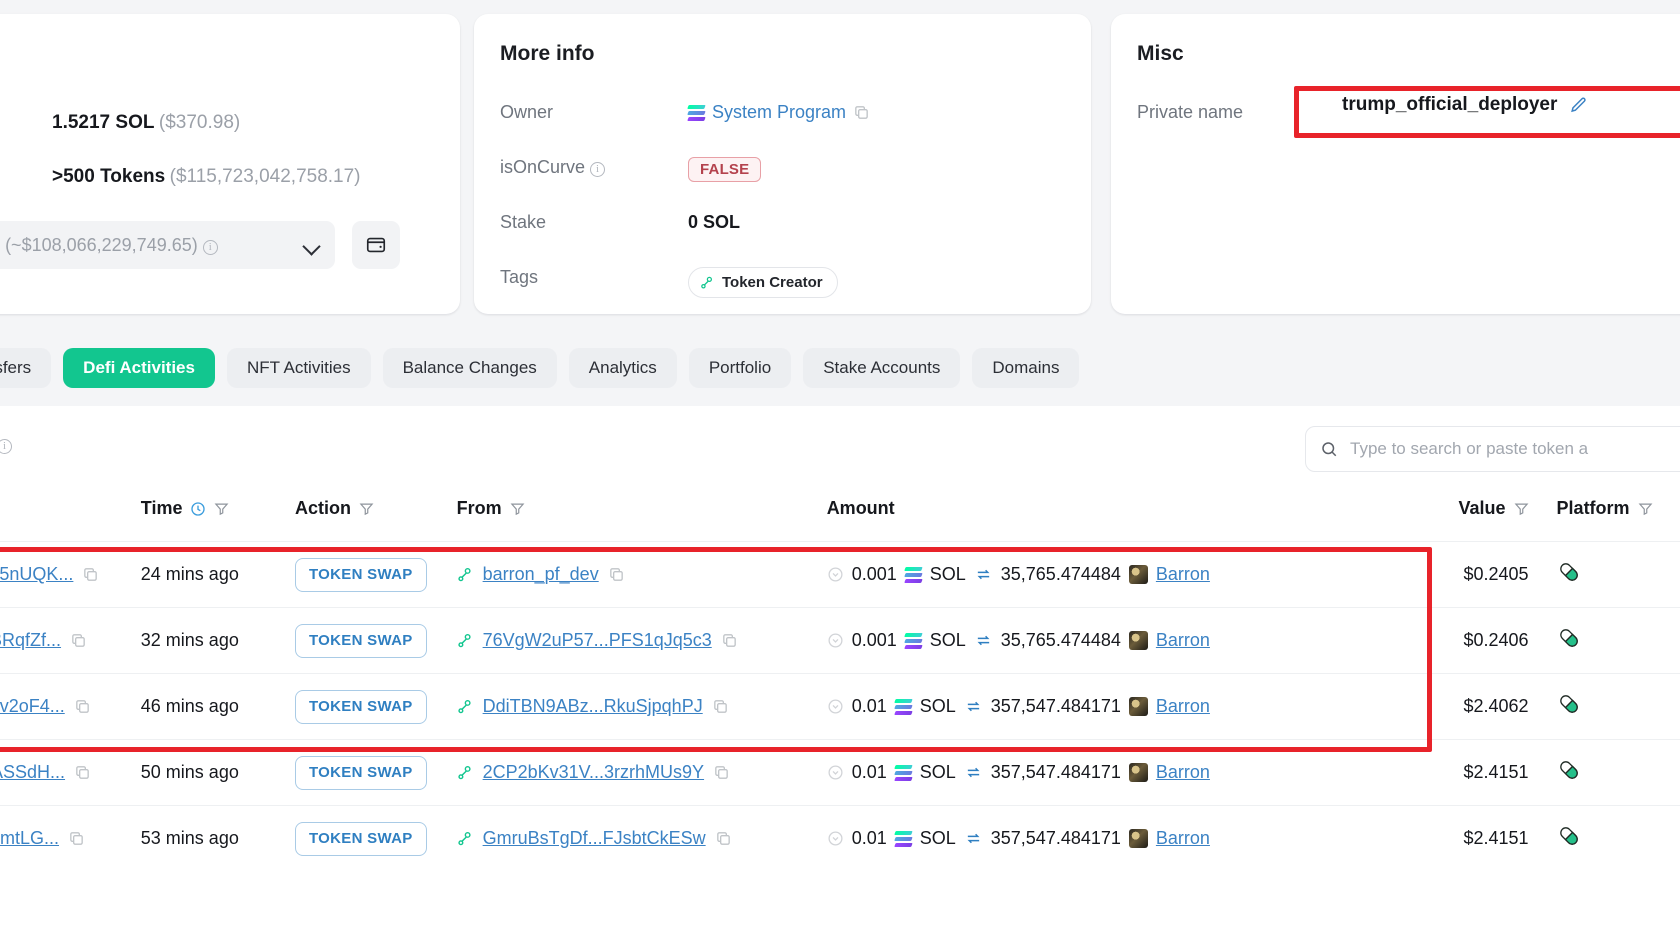 The image size is (1680, 944). What do you see at coordinates (1469, 449) in the screenshot?
I see `search-input: Type to search or paste token a` at bounding box center [1469, 449].